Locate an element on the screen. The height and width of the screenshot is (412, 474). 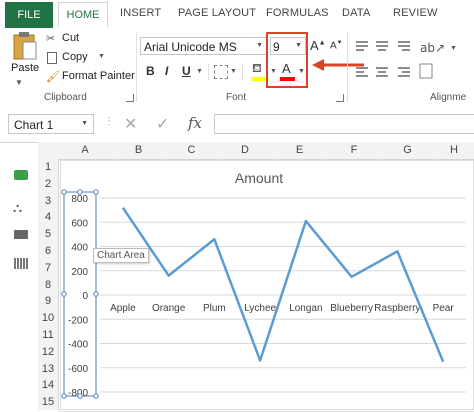
y-tick-label: 0 is located at coordinates (85, 296).